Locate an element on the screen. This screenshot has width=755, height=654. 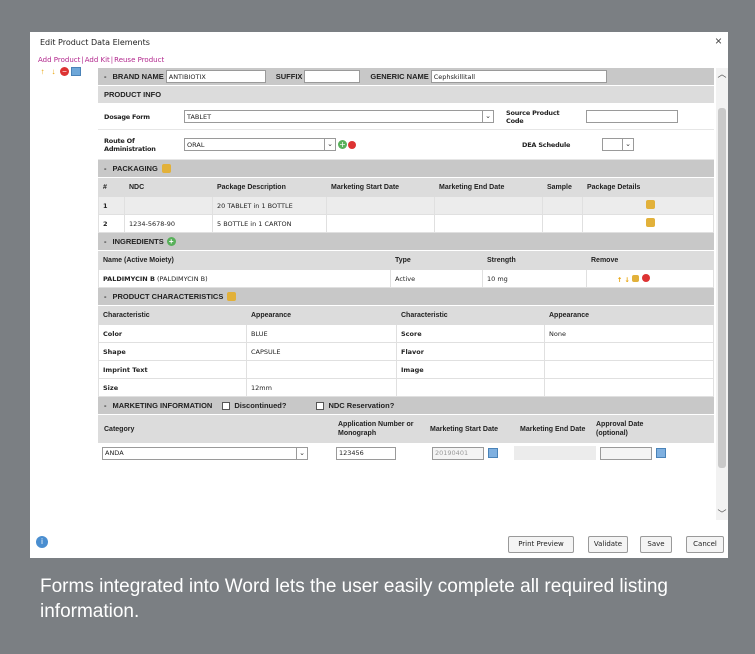
add-product-link: Add Product is located at coordinates (59, 60).